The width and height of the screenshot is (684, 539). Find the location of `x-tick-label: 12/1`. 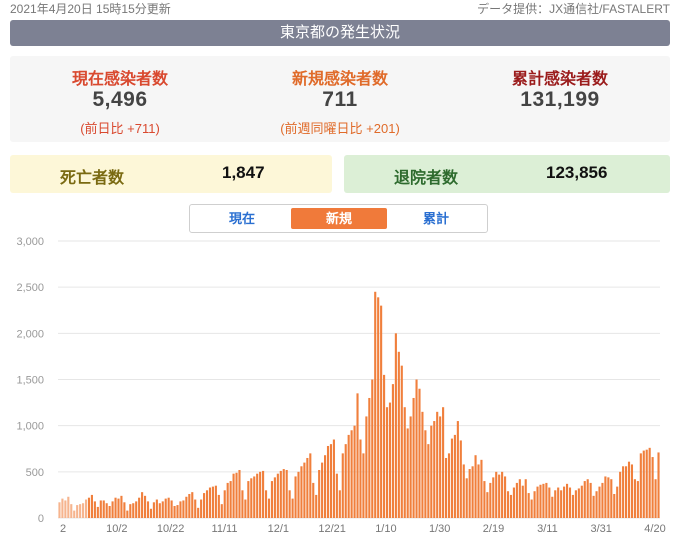

x-tick-label: 12/1 is located at coordinates (278, 529).